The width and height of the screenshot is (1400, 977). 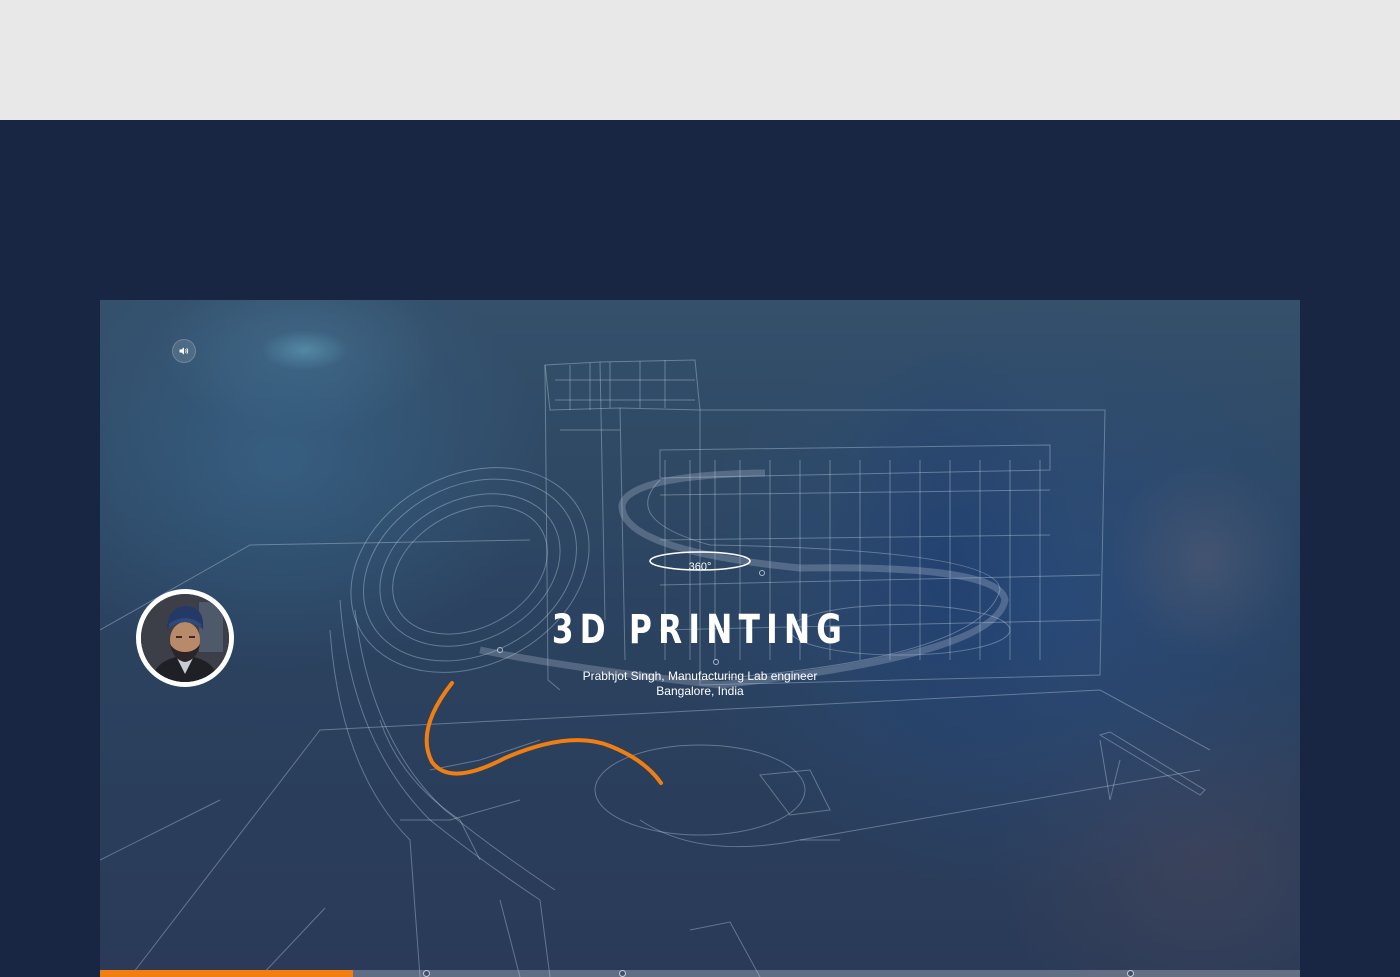 What do you see at coordinates (700, 630) in the screenshot?
I see `hero-title: 3D PRINTING` at bounding box center [700, 630].